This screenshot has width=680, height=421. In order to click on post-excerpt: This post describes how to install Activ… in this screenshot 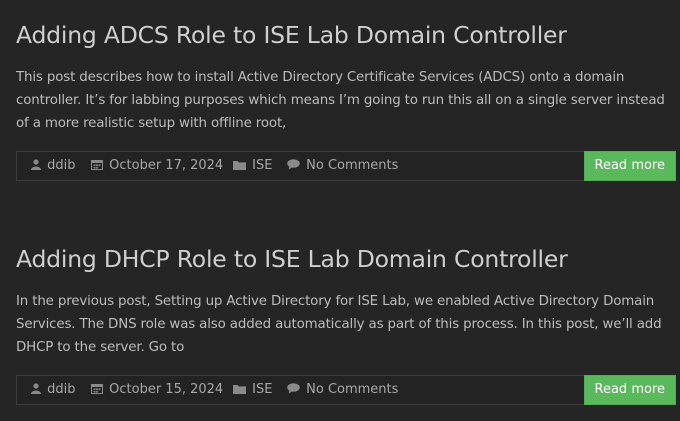, I will do `click(340, 100)`.